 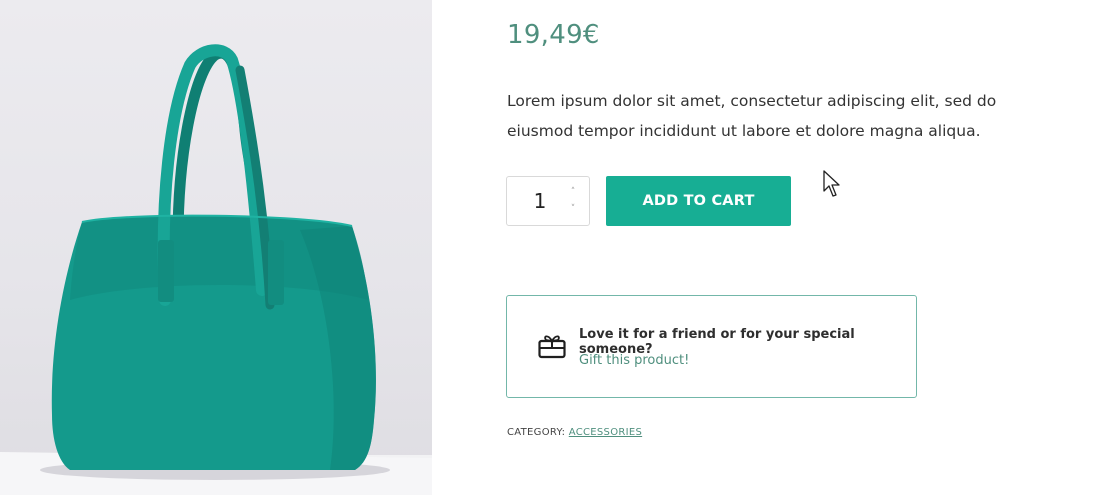 What do you see at coordinates (540, 201) in the screenshot?
I see `quantity-input: 1` at bounding box center [540, 201].